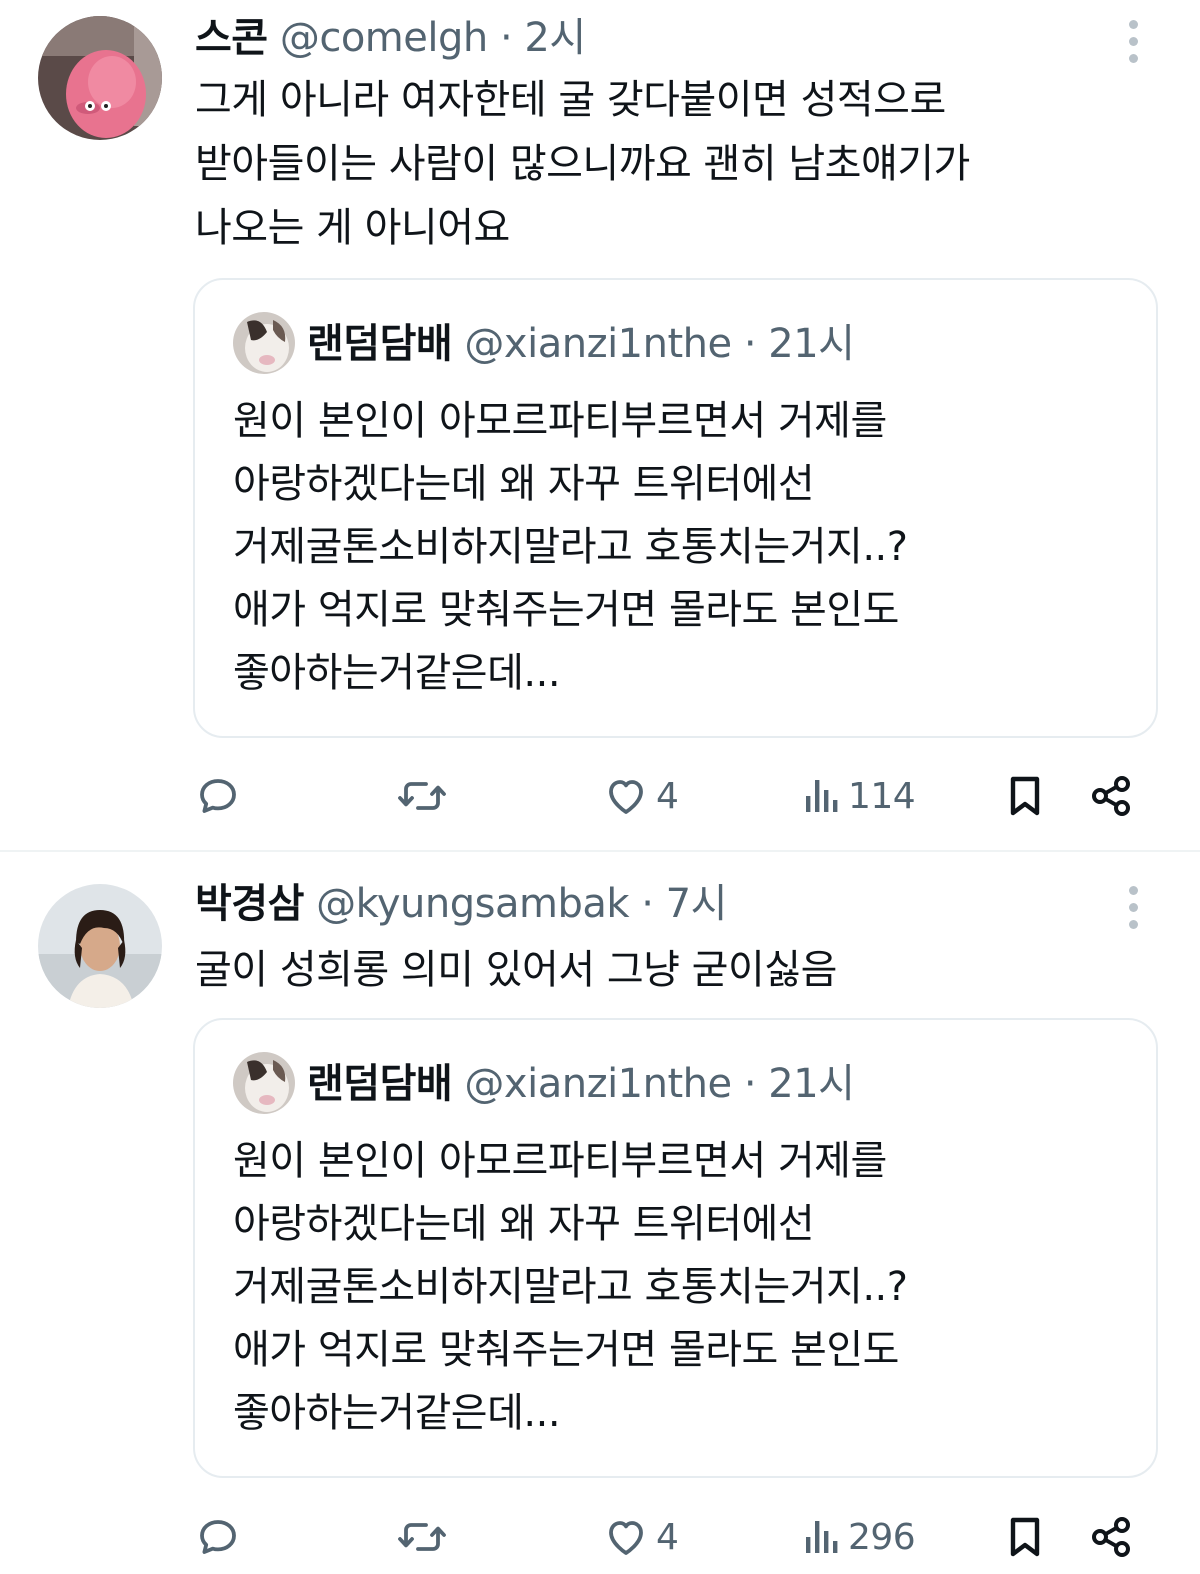 The height and width of the screenshot is (1574, 1200). I want to click on tweet-actions: 4 114, so click(600, 796).